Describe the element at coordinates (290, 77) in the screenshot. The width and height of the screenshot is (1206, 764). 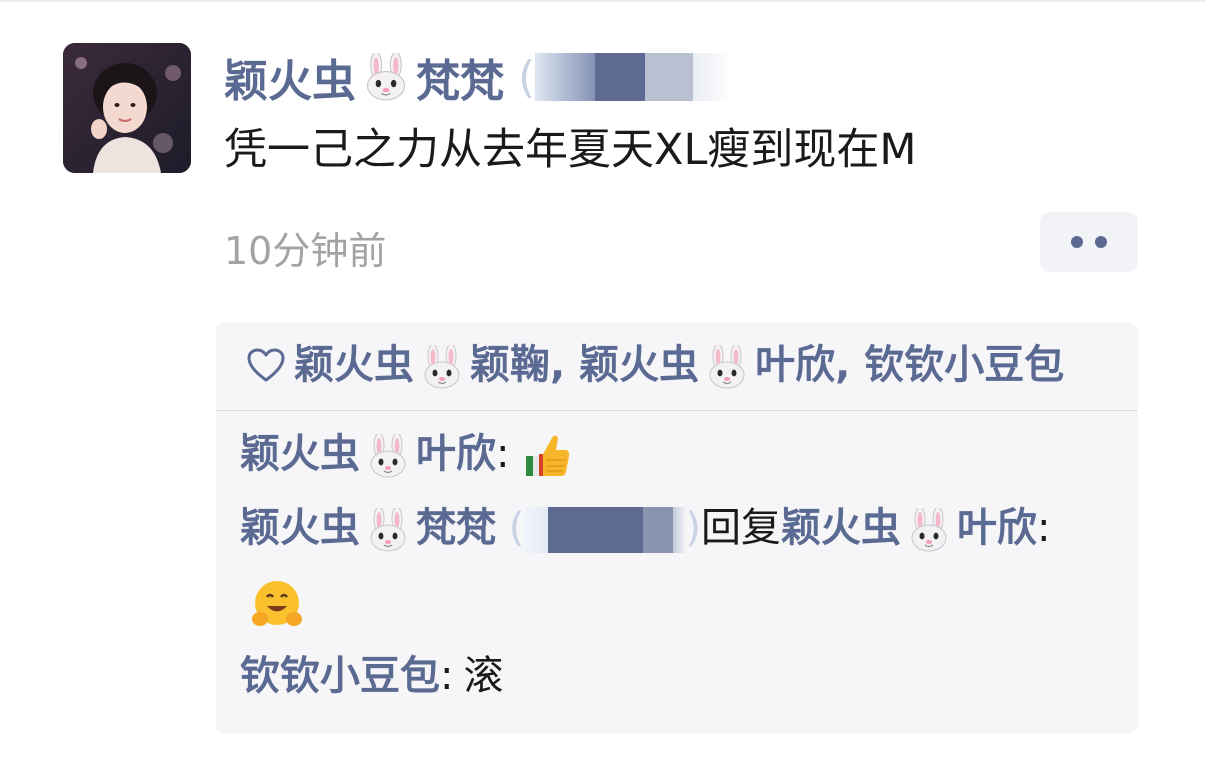
I see `author-name-part1: 颖火虫` at that location.